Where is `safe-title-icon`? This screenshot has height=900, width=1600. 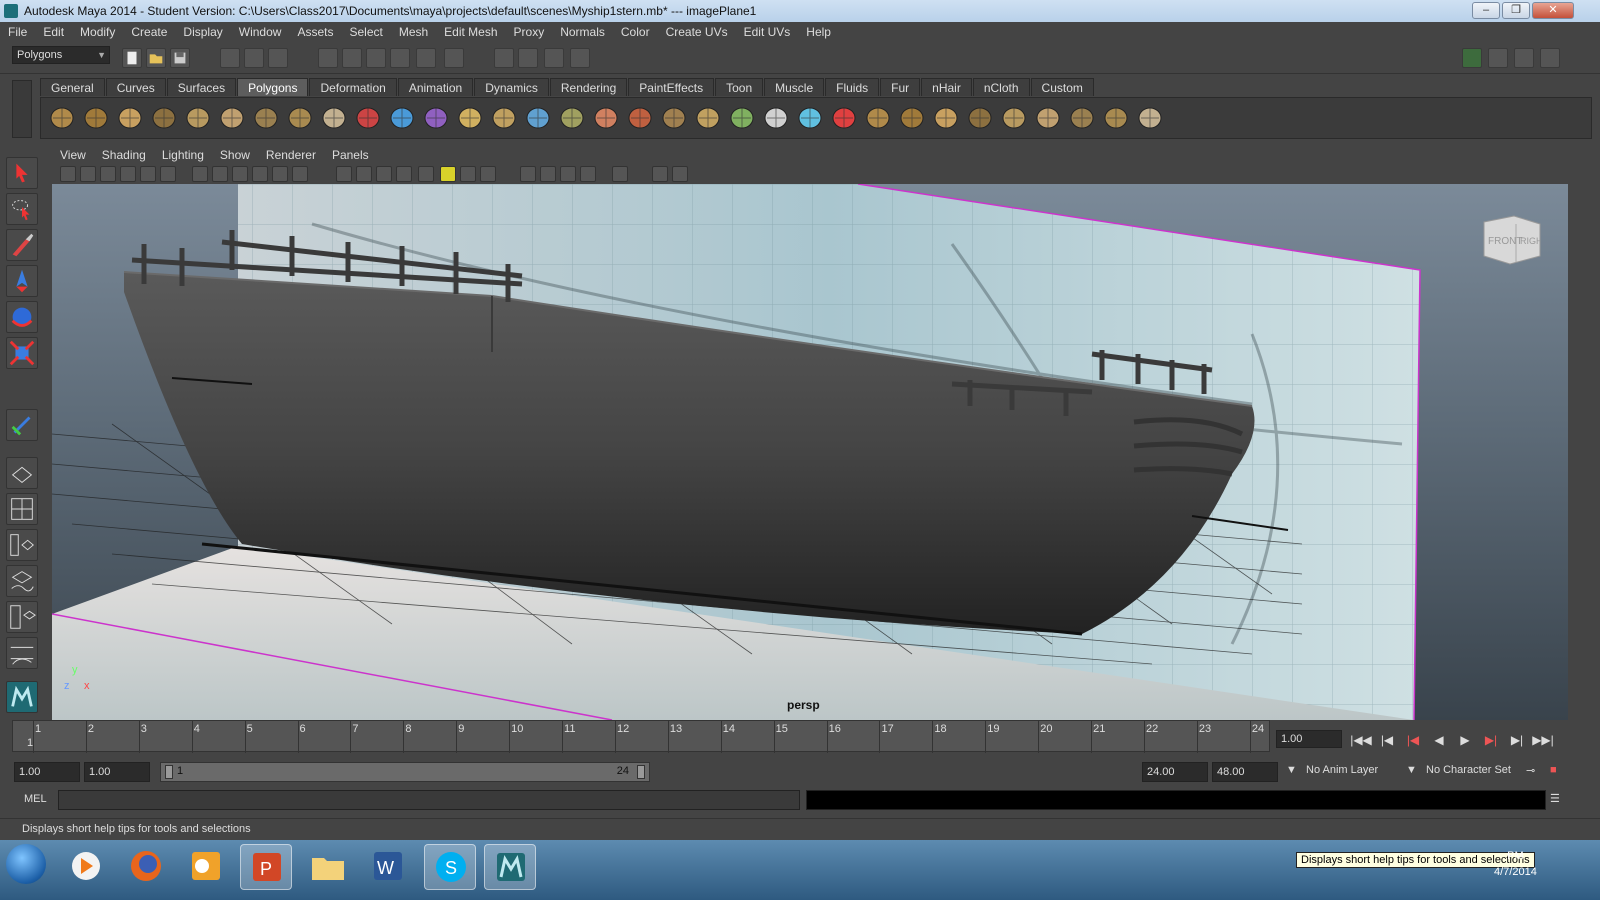 safe-title-icon is located at coordinates (300, 174).